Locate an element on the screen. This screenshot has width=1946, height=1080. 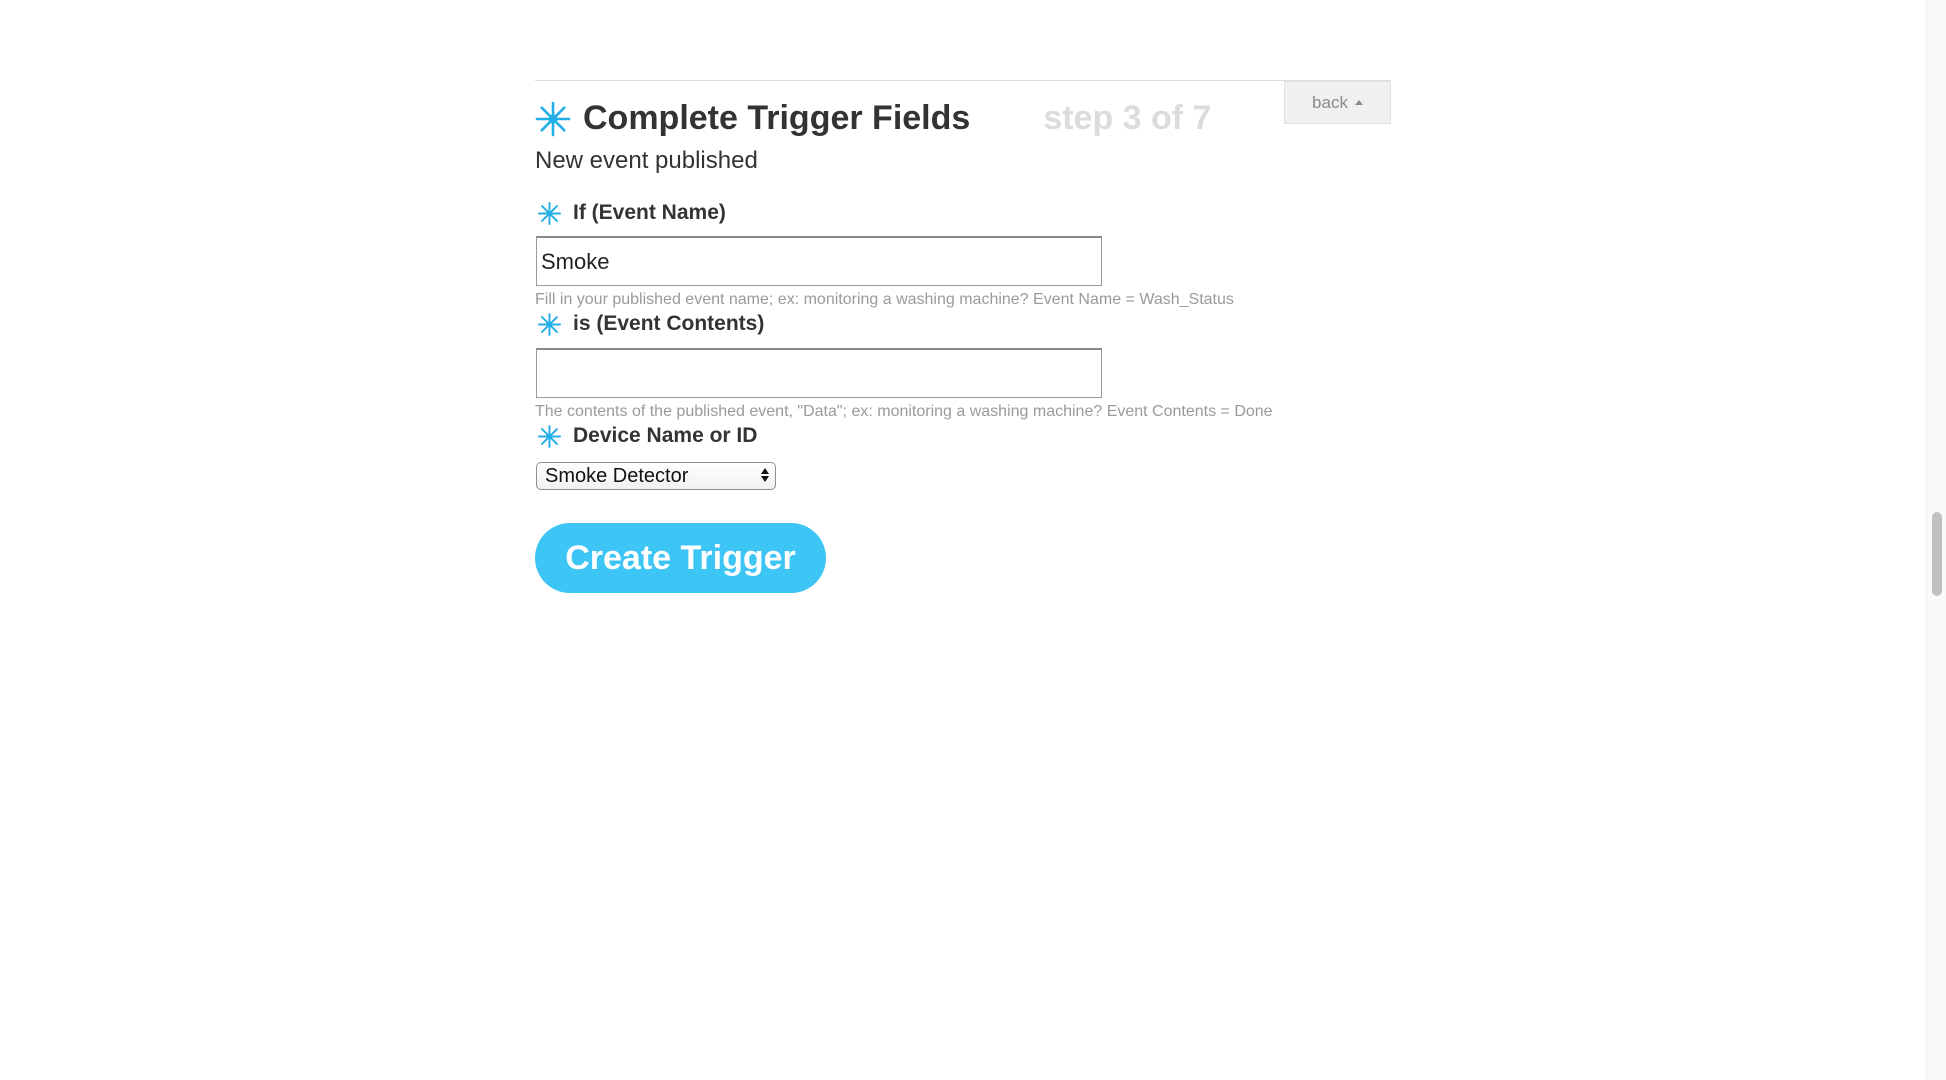
scrollbar-thumb is located at coordinates (1937, 554).